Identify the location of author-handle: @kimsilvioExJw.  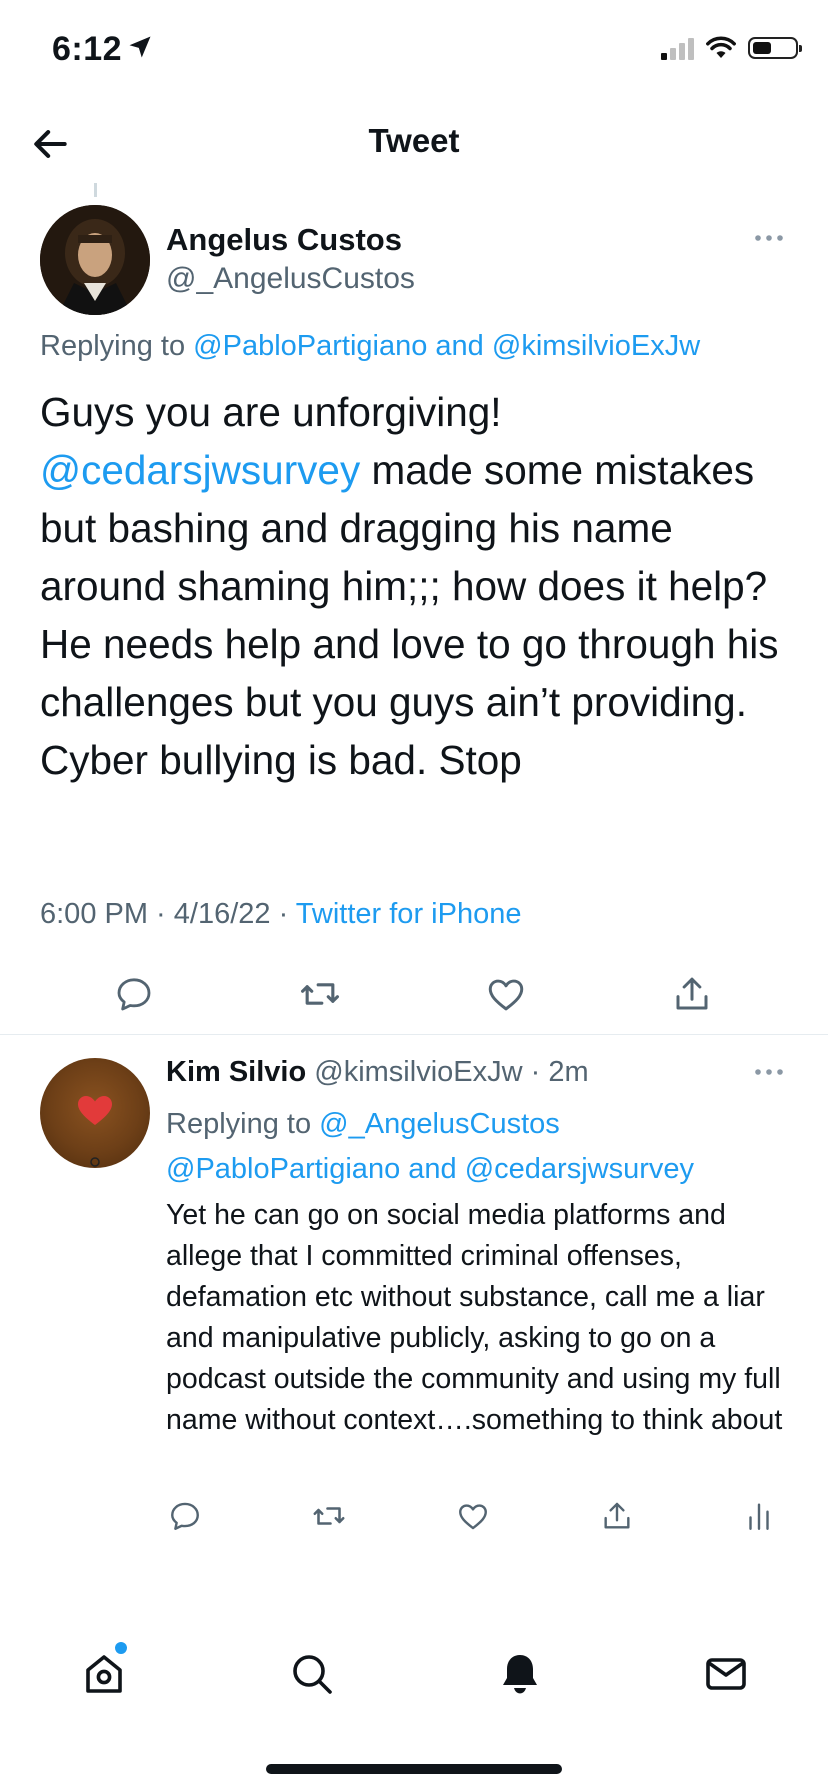
(418, 1072).